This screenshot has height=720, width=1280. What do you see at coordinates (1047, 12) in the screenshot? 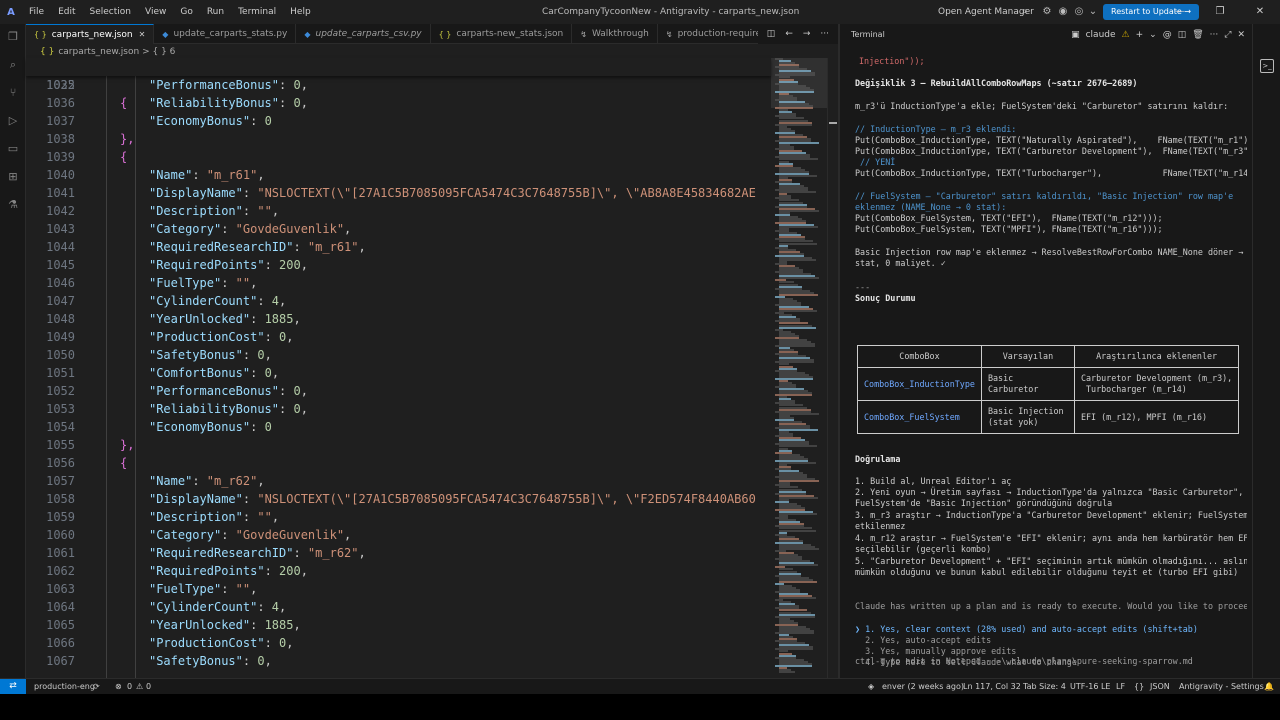
I see `settings-gear-icon: ⚙` at bounding box center [1047, 12].